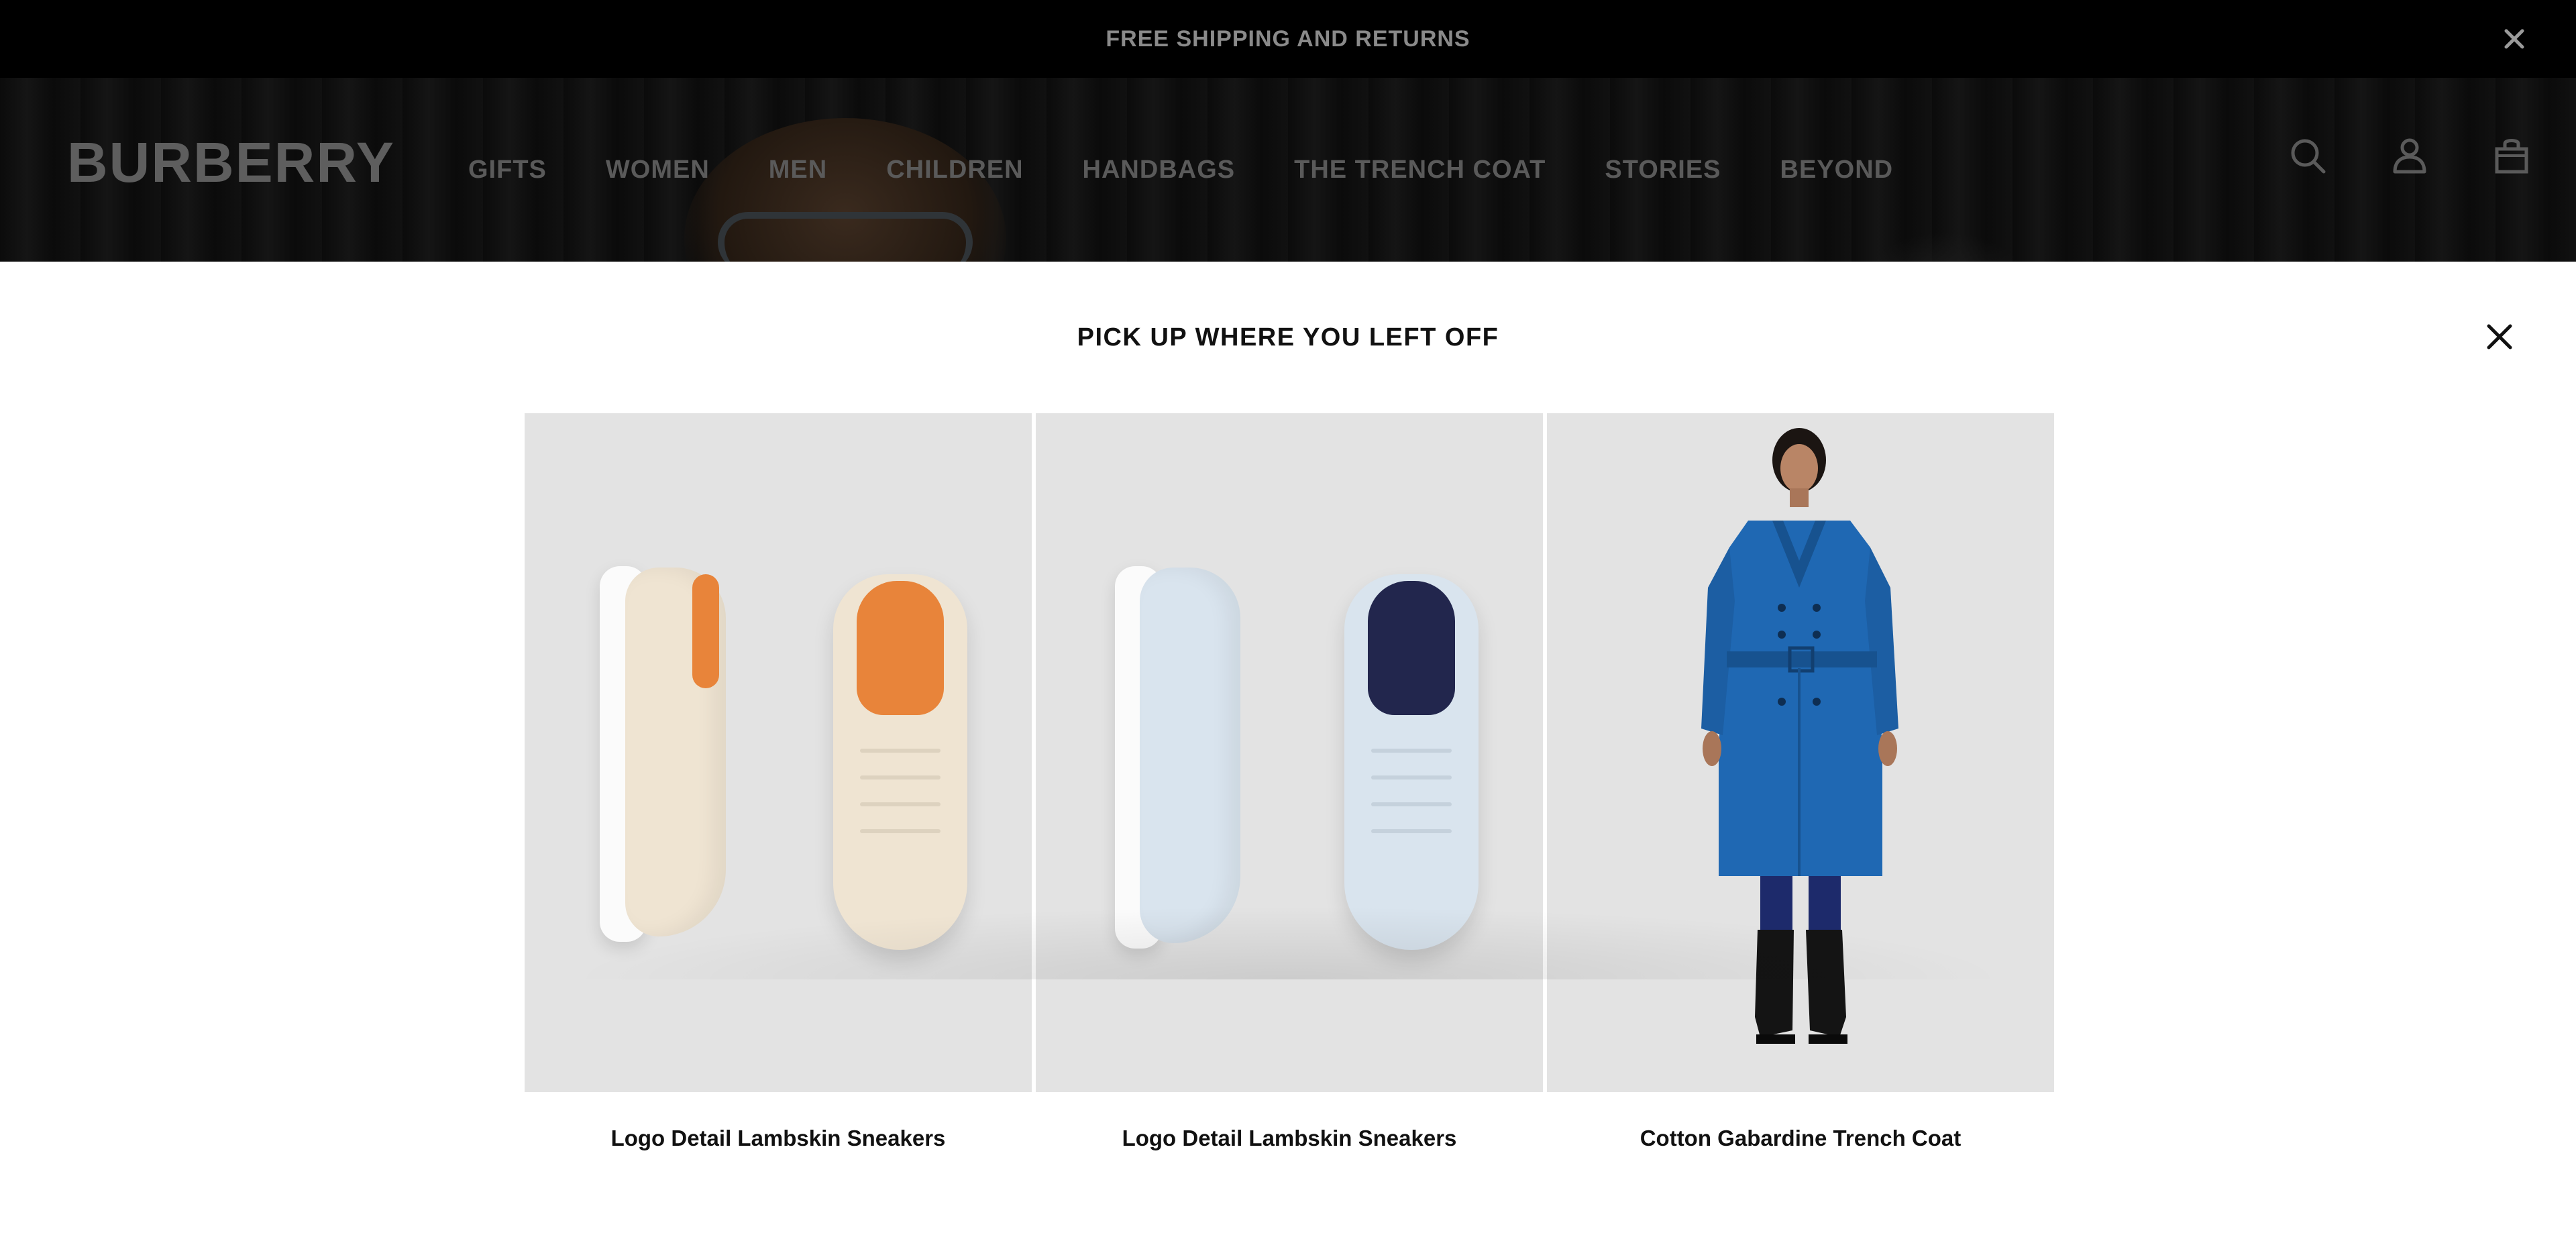 The height and width of the screenshot is (1237, 2576). Describe the element at coordinates (2511, 155) in the screenshot. I see `bag-icon` at that location.